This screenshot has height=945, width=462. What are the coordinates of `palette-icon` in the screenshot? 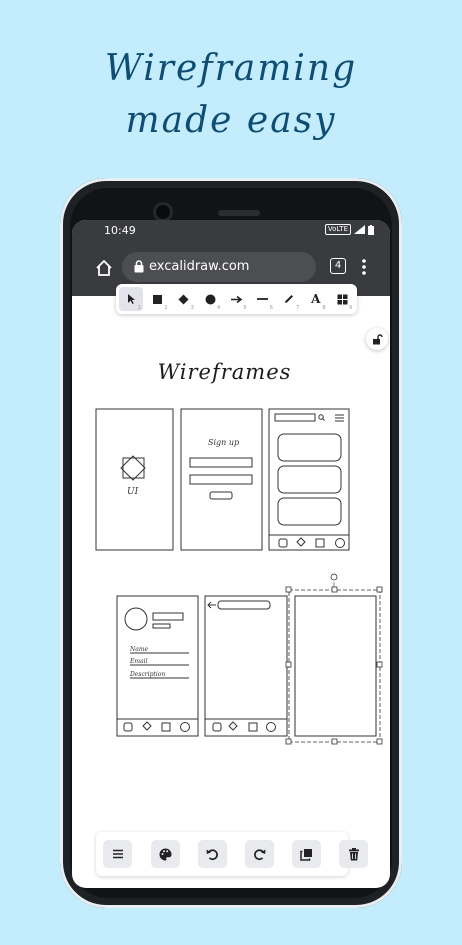 It's located at (165, 854).